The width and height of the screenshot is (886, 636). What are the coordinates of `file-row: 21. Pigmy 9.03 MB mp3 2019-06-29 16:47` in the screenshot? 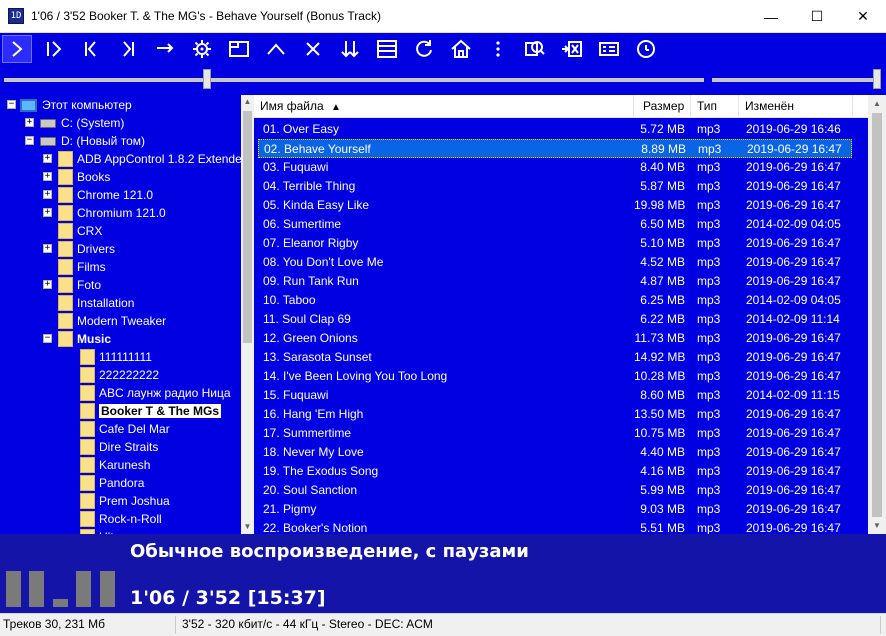 It's located at (561, 509).